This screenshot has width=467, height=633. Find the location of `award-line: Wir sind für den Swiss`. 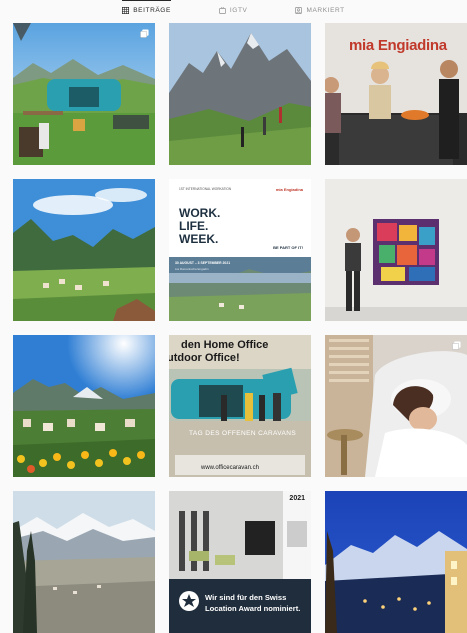

award-line: Wir sind für den Swiss is located at coordinates (246, 597).